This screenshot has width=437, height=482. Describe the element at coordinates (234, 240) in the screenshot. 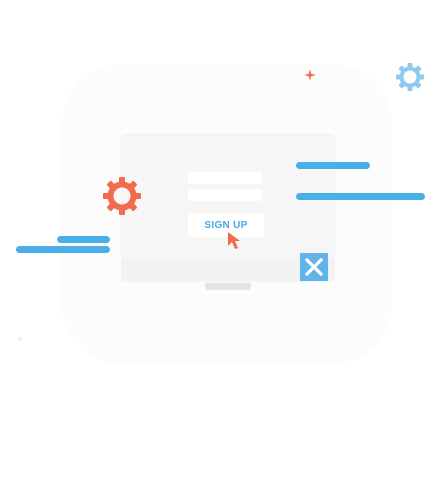

I see `cursor-arrow-icon` at that location.